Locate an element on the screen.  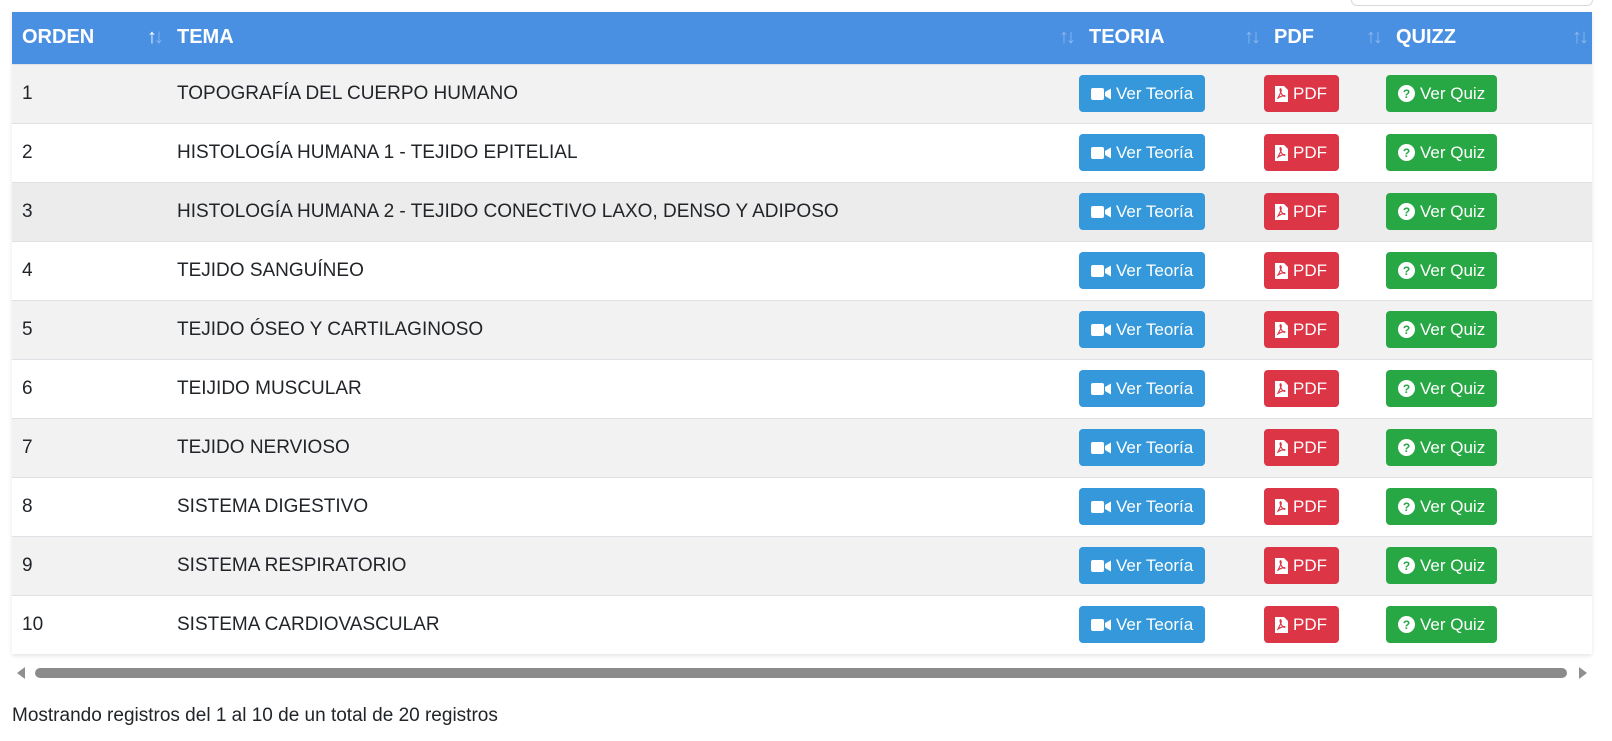
column-header-orden: ORDEN ↑ ↓ is located at coordinates (89, 38).